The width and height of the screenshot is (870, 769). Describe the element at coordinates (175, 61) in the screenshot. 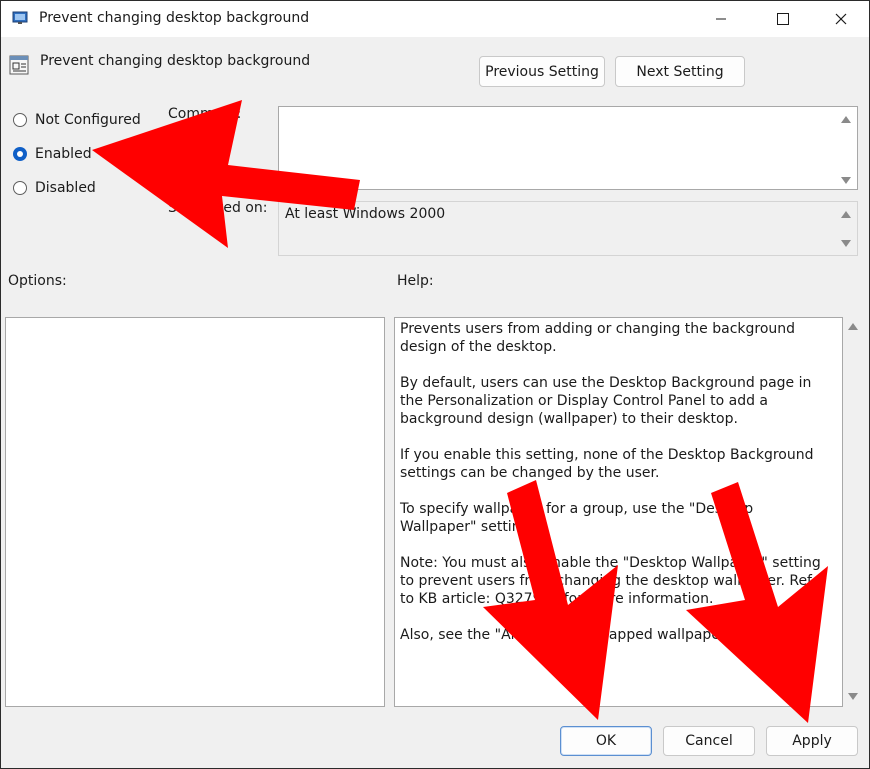

I see `setting-title: Prevent changing desktop background` at that location.